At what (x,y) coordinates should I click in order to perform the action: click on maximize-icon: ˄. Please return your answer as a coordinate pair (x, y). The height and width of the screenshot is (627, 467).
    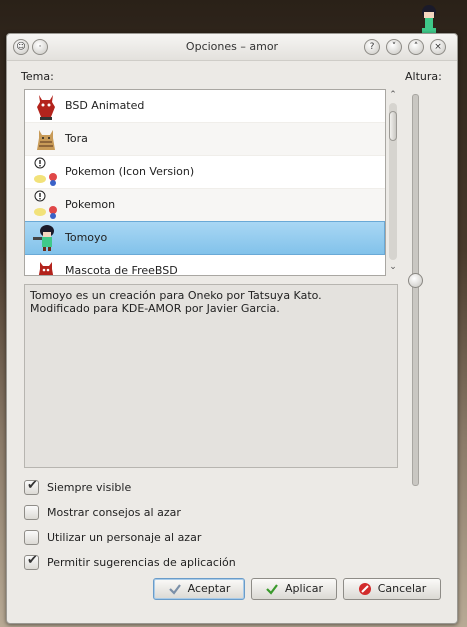
    Looking at the image, I should click on (416, 47).